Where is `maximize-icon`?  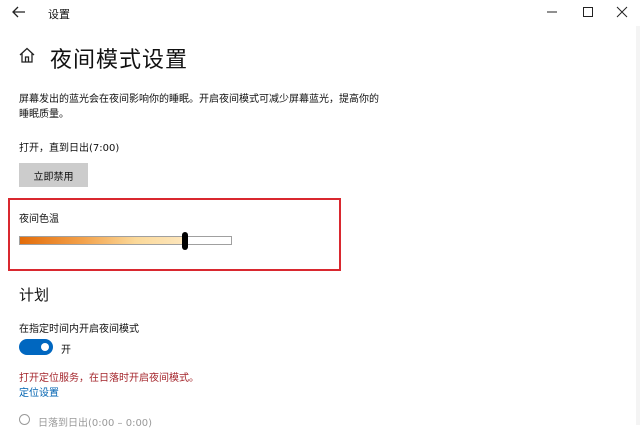 maximize-icon is located at coordinates (588, 12).